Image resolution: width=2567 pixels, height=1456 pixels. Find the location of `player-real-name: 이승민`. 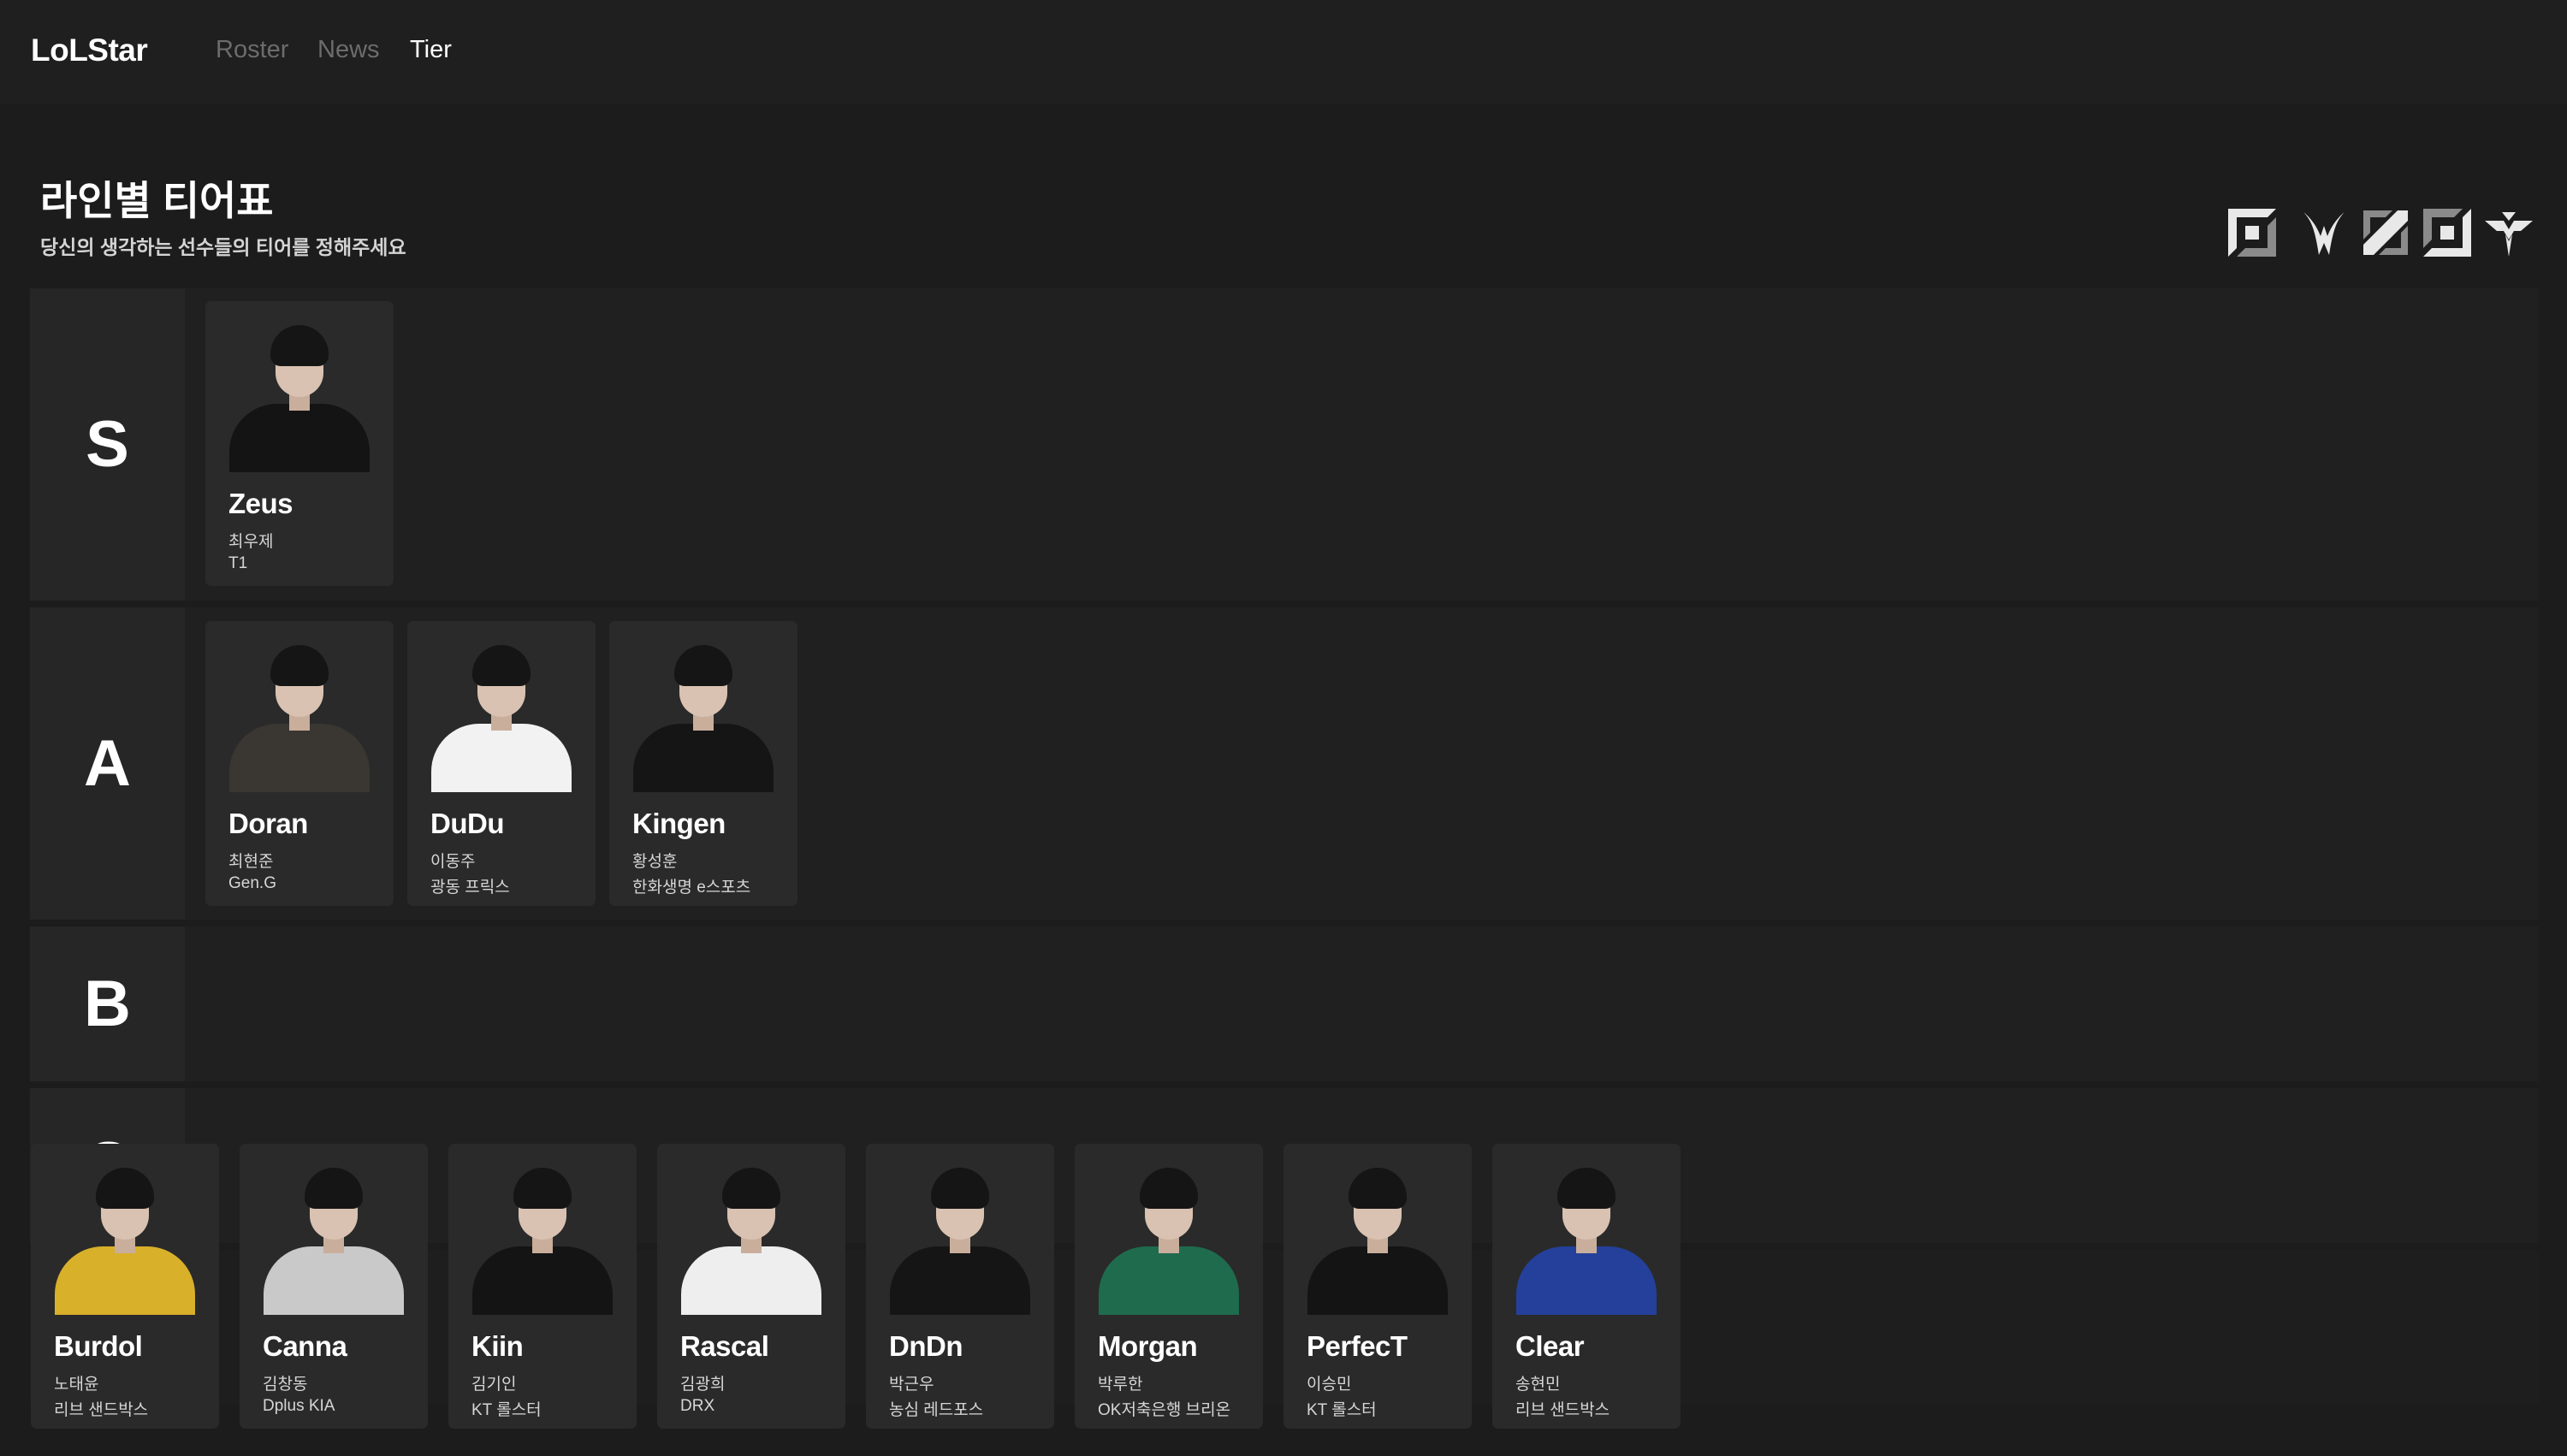

player-real-name: 이승민 is located at coordinates (1329, 1385).